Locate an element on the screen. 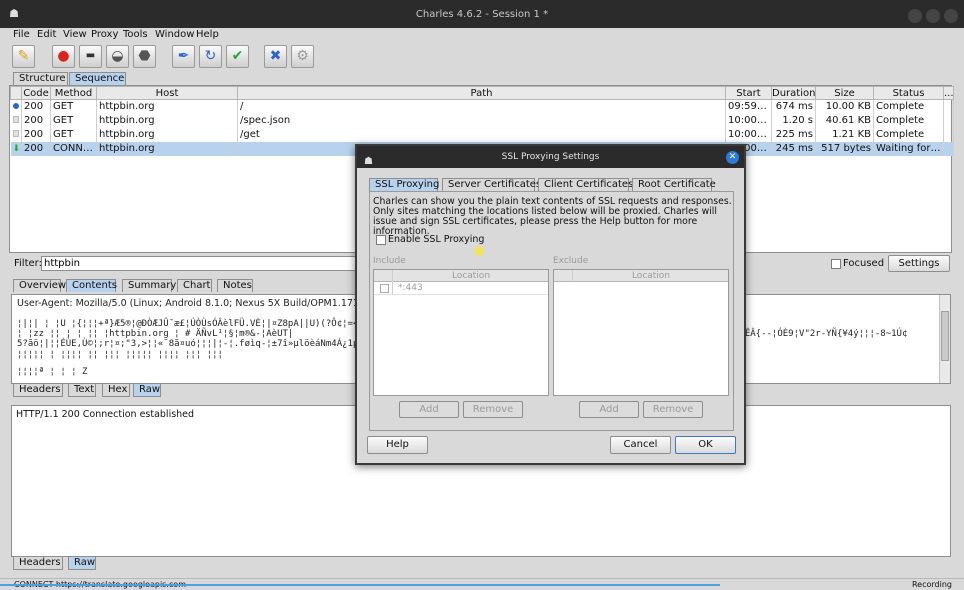  menu-proxy: Proxy is located at coordinates (104, 35).